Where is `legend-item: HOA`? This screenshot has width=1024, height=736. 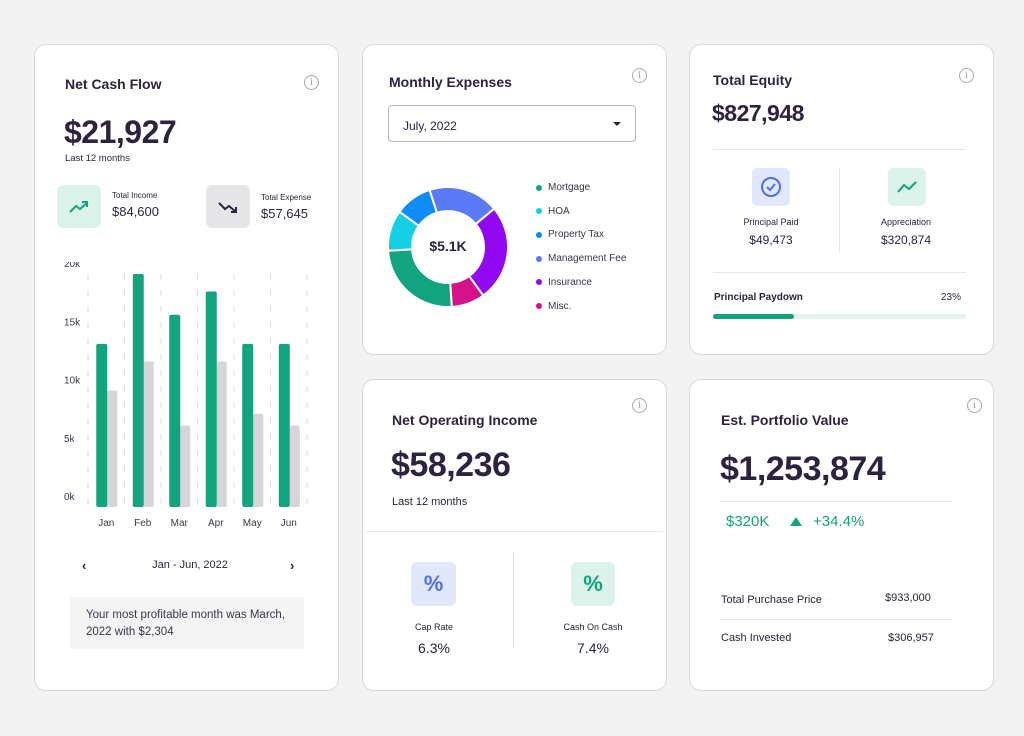
legend-item: HOA is located at coordinates (553, 211).